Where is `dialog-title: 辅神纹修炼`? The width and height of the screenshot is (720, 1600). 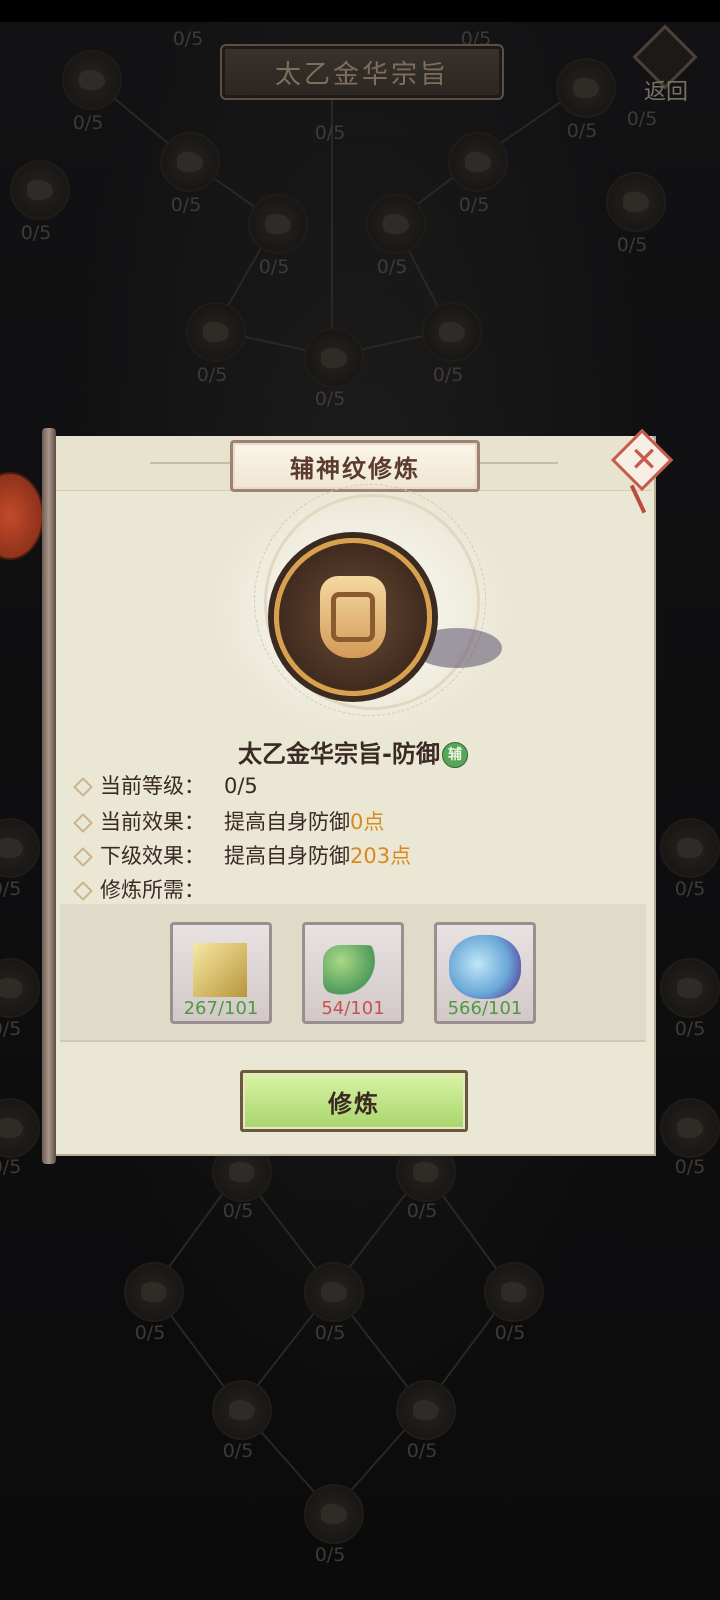 dialog-title: 辅神纹修炼 is located at coordinates (355, 468).